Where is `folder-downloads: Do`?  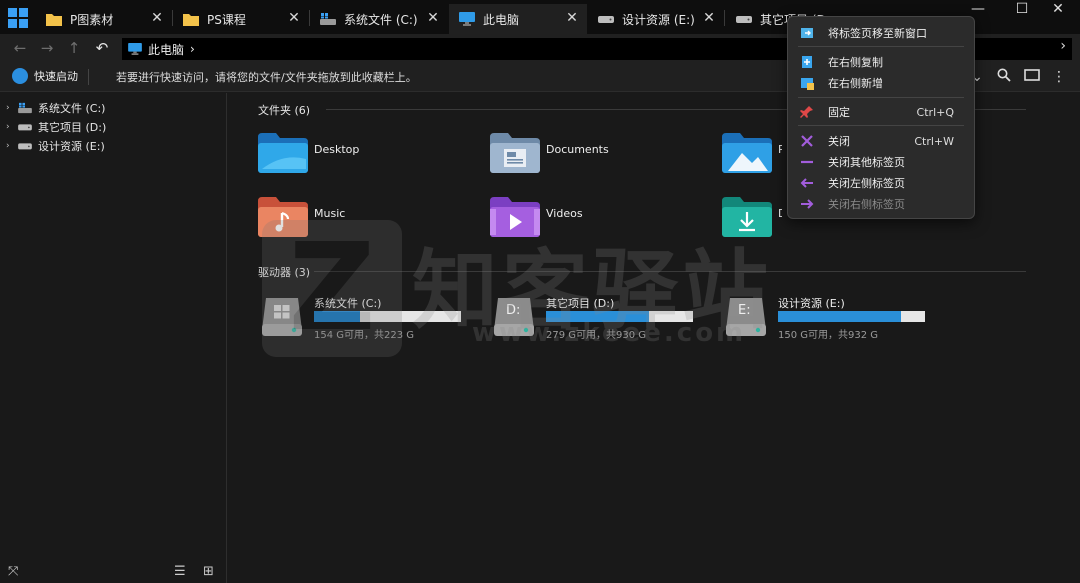 folder-downloads: Do is located at coordinates (752, 222).